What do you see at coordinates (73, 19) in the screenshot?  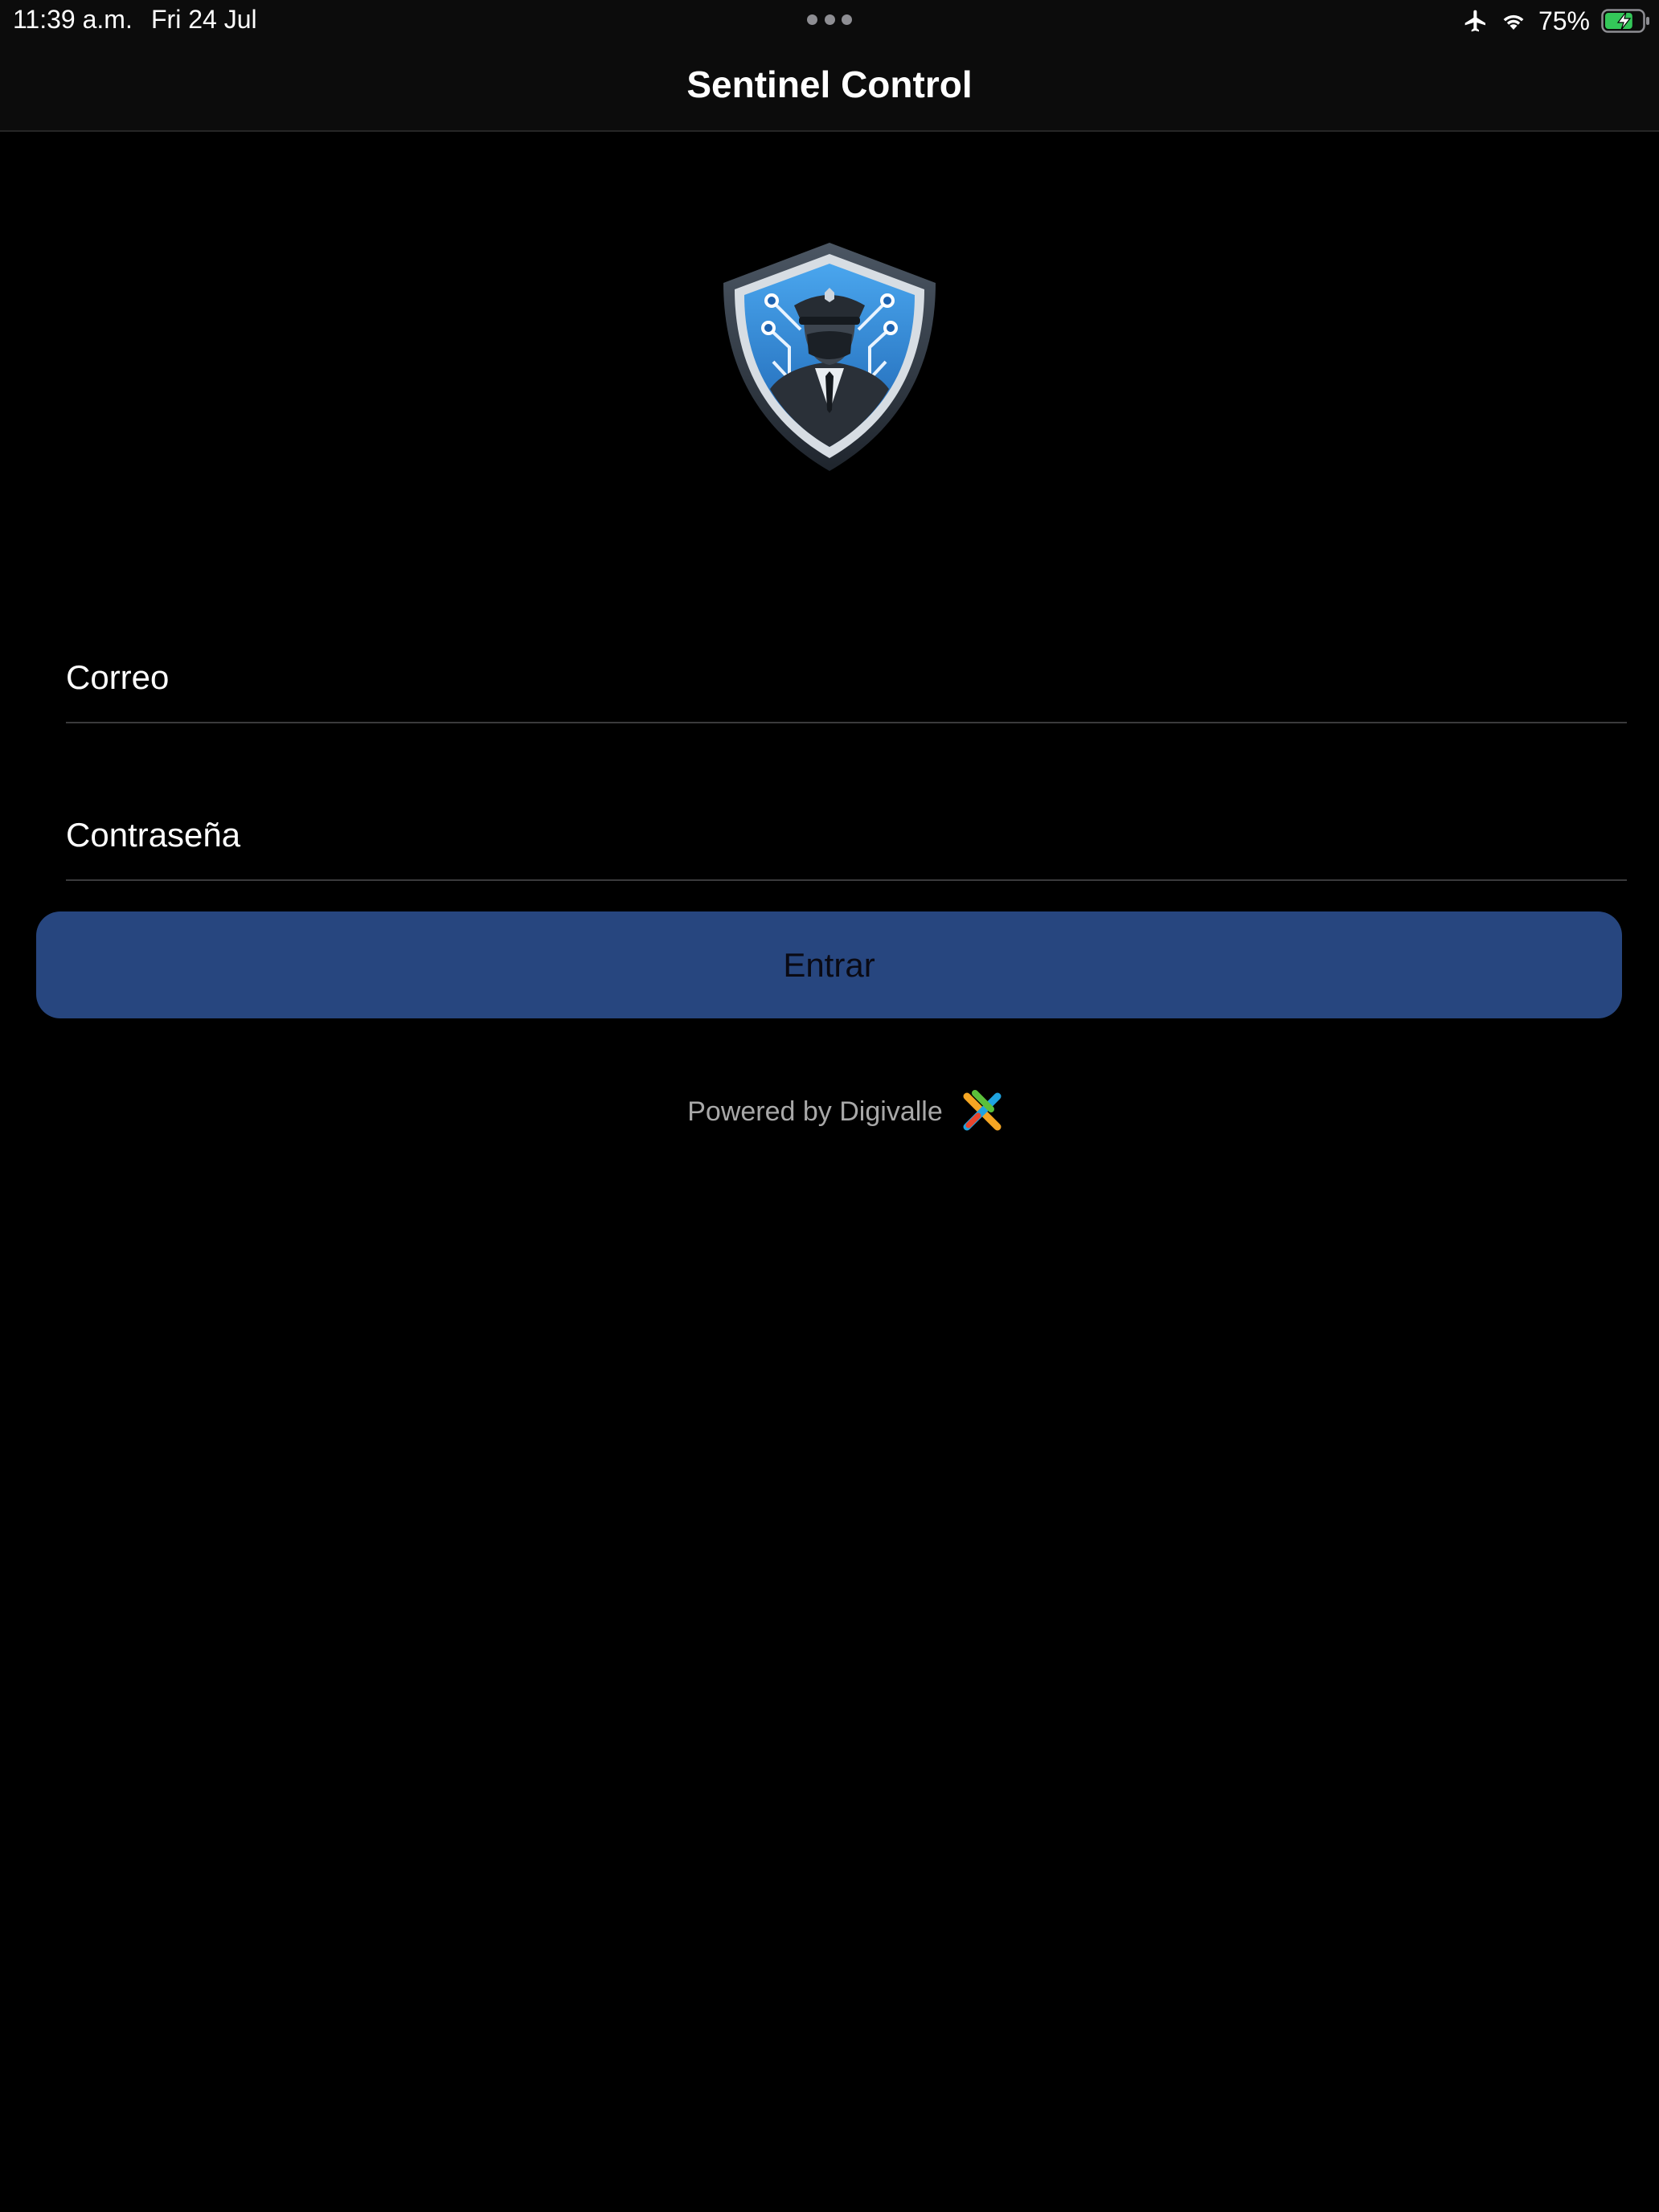 I see `status-time: 11:39 a.m.` at bounding box center [73, 19].